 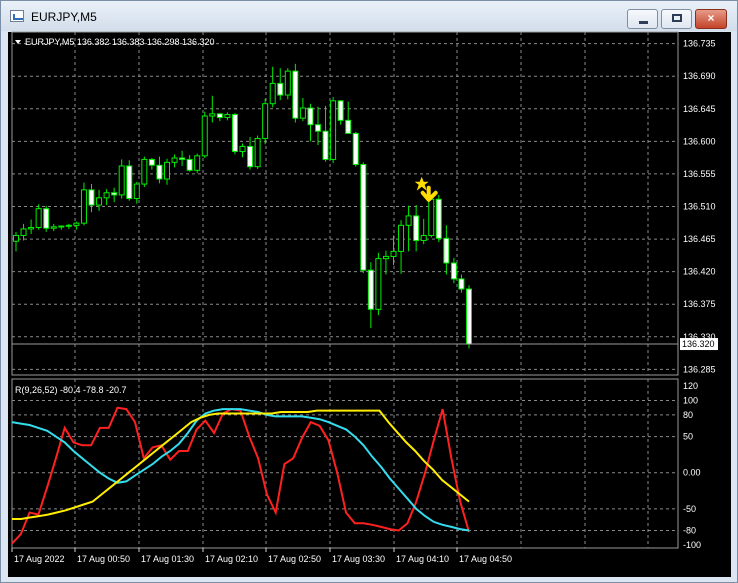 I want to click on indicator-tick-label: -100, so click(x=692, y=545).